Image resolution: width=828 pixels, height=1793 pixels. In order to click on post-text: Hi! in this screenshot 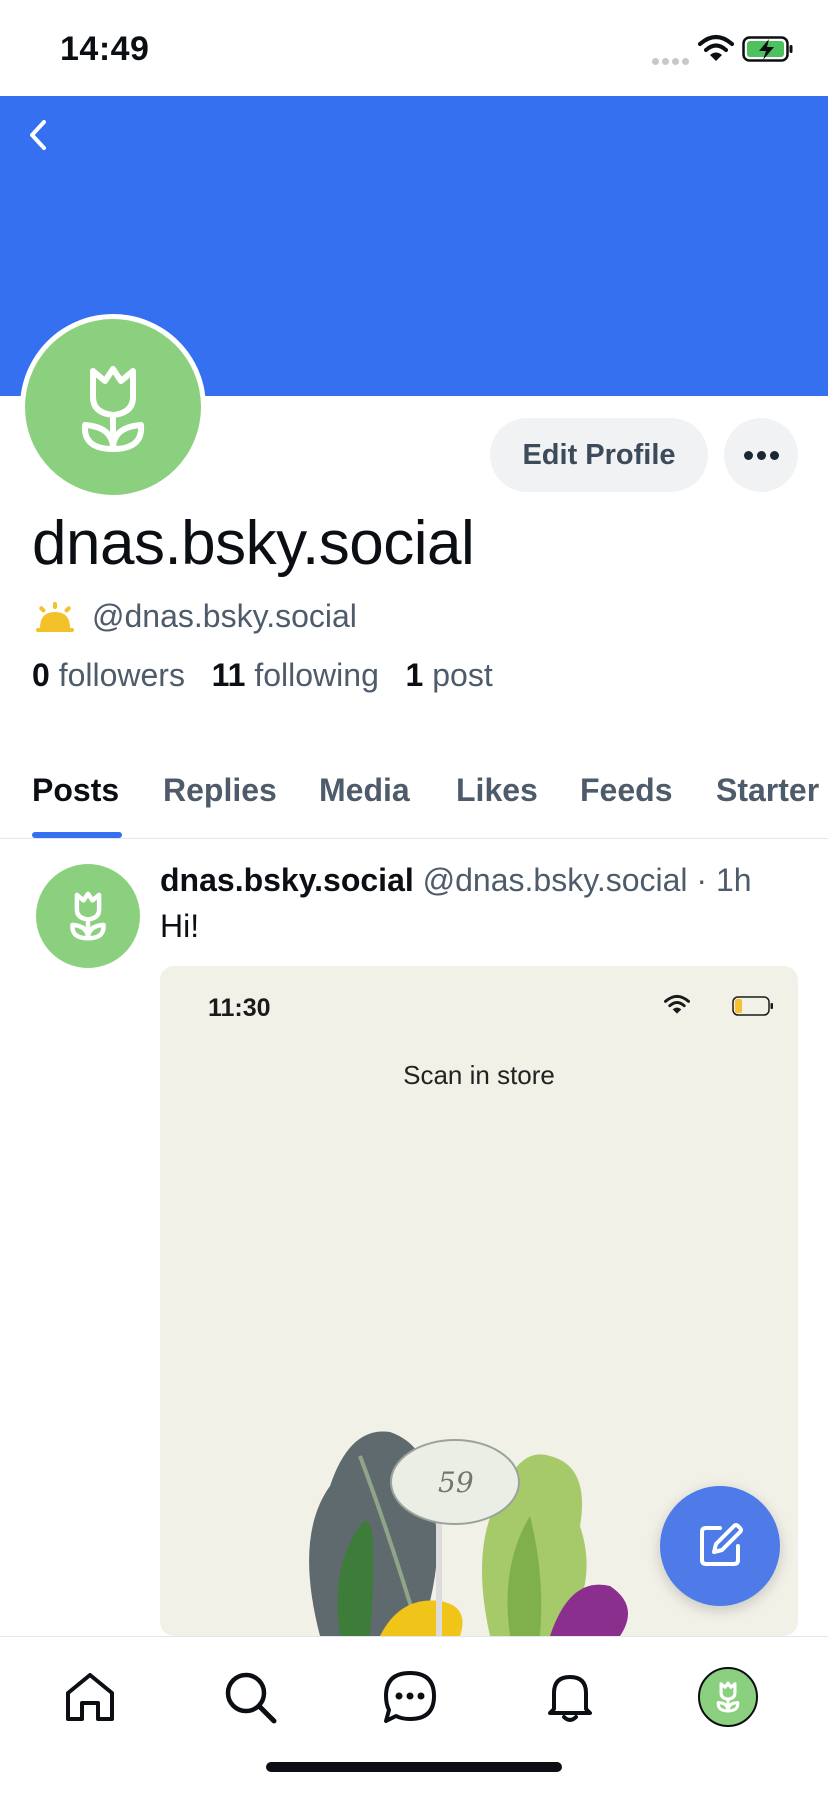, I will do `click(180, 926)`.